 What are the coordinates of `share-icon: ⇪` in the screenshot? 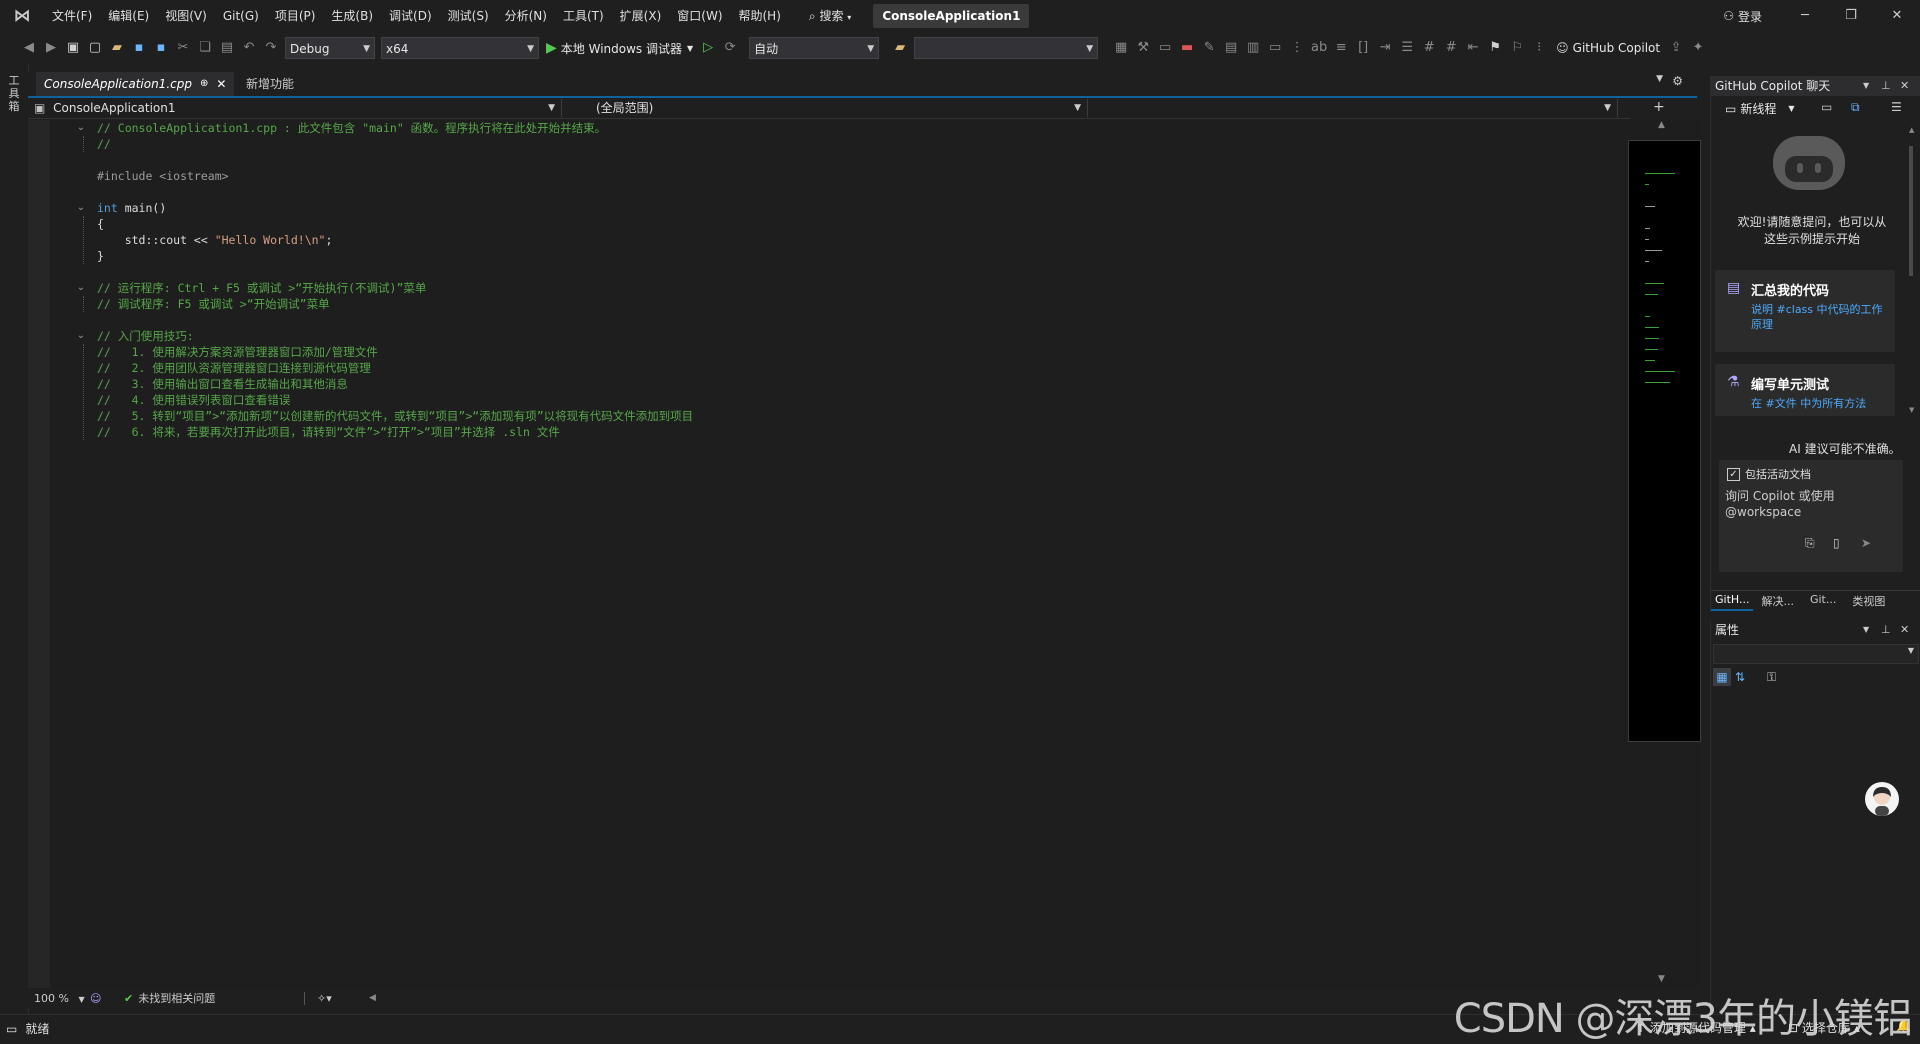 It's located at (1676, 48).